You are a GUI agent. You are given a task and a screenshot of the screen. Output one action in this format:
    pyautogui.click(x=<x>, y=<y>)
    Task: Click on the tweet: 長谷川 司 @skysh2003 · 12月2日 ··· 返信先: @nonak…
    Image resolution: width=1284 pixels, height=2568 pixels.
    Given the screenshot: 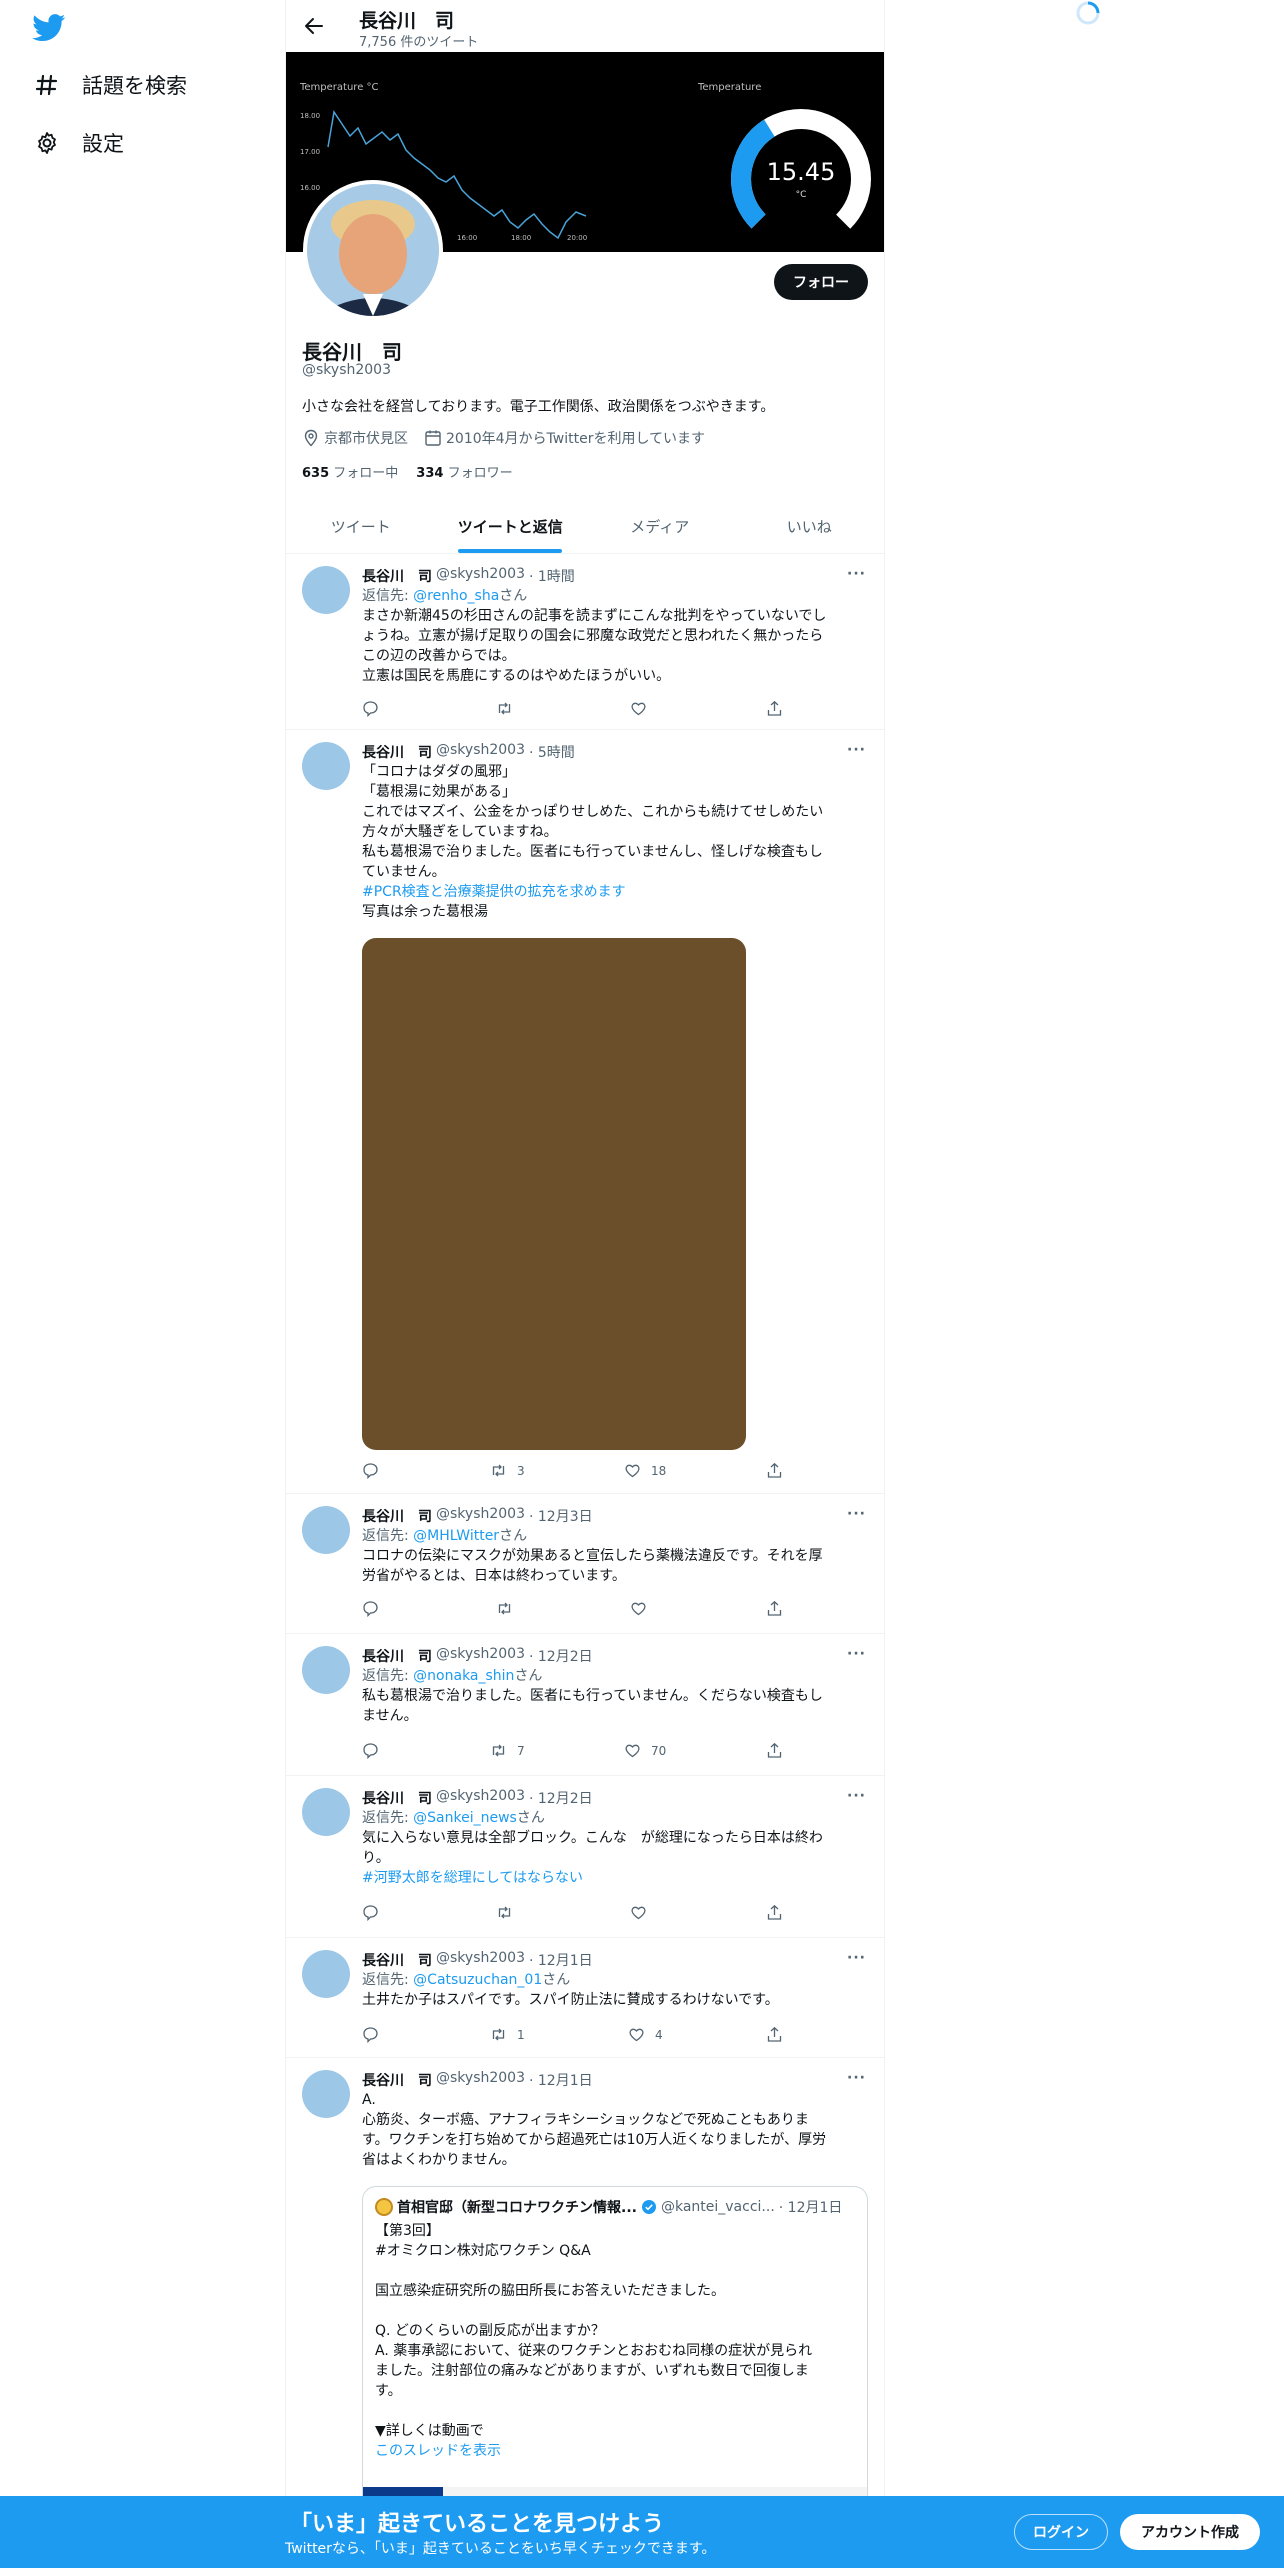 What is the action you would take?
    pyautogui.click(x=585, y=1705)
    